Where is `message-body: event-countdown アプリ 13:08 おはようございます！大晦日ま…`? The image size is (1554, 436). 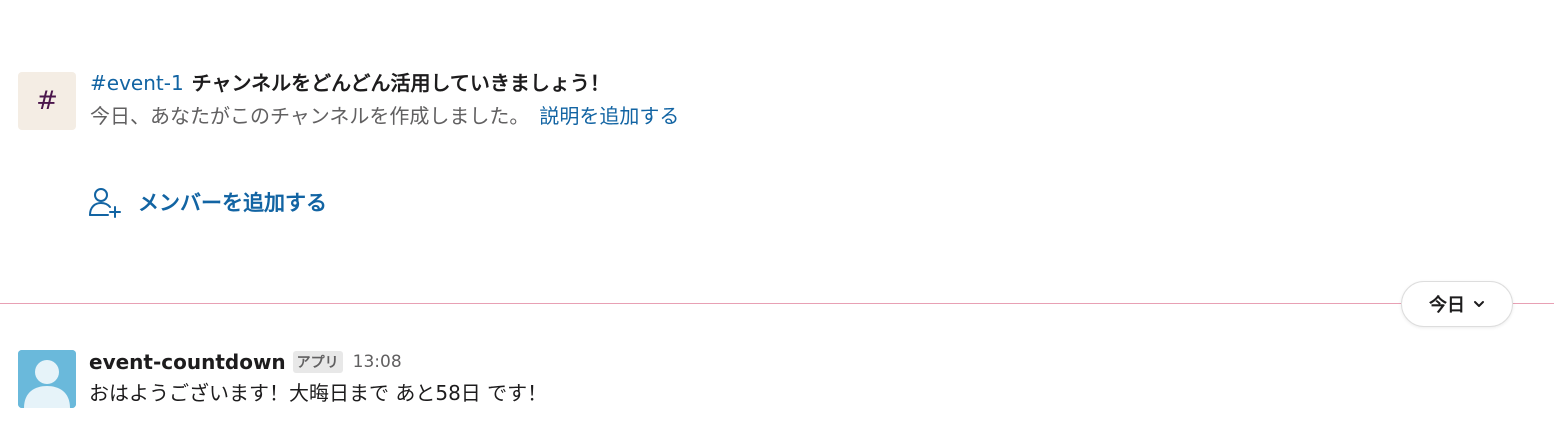
message-body: event-countdown アプリ 13:08 おはようございます！大晦日ま… is located at coordinates (318, 378).